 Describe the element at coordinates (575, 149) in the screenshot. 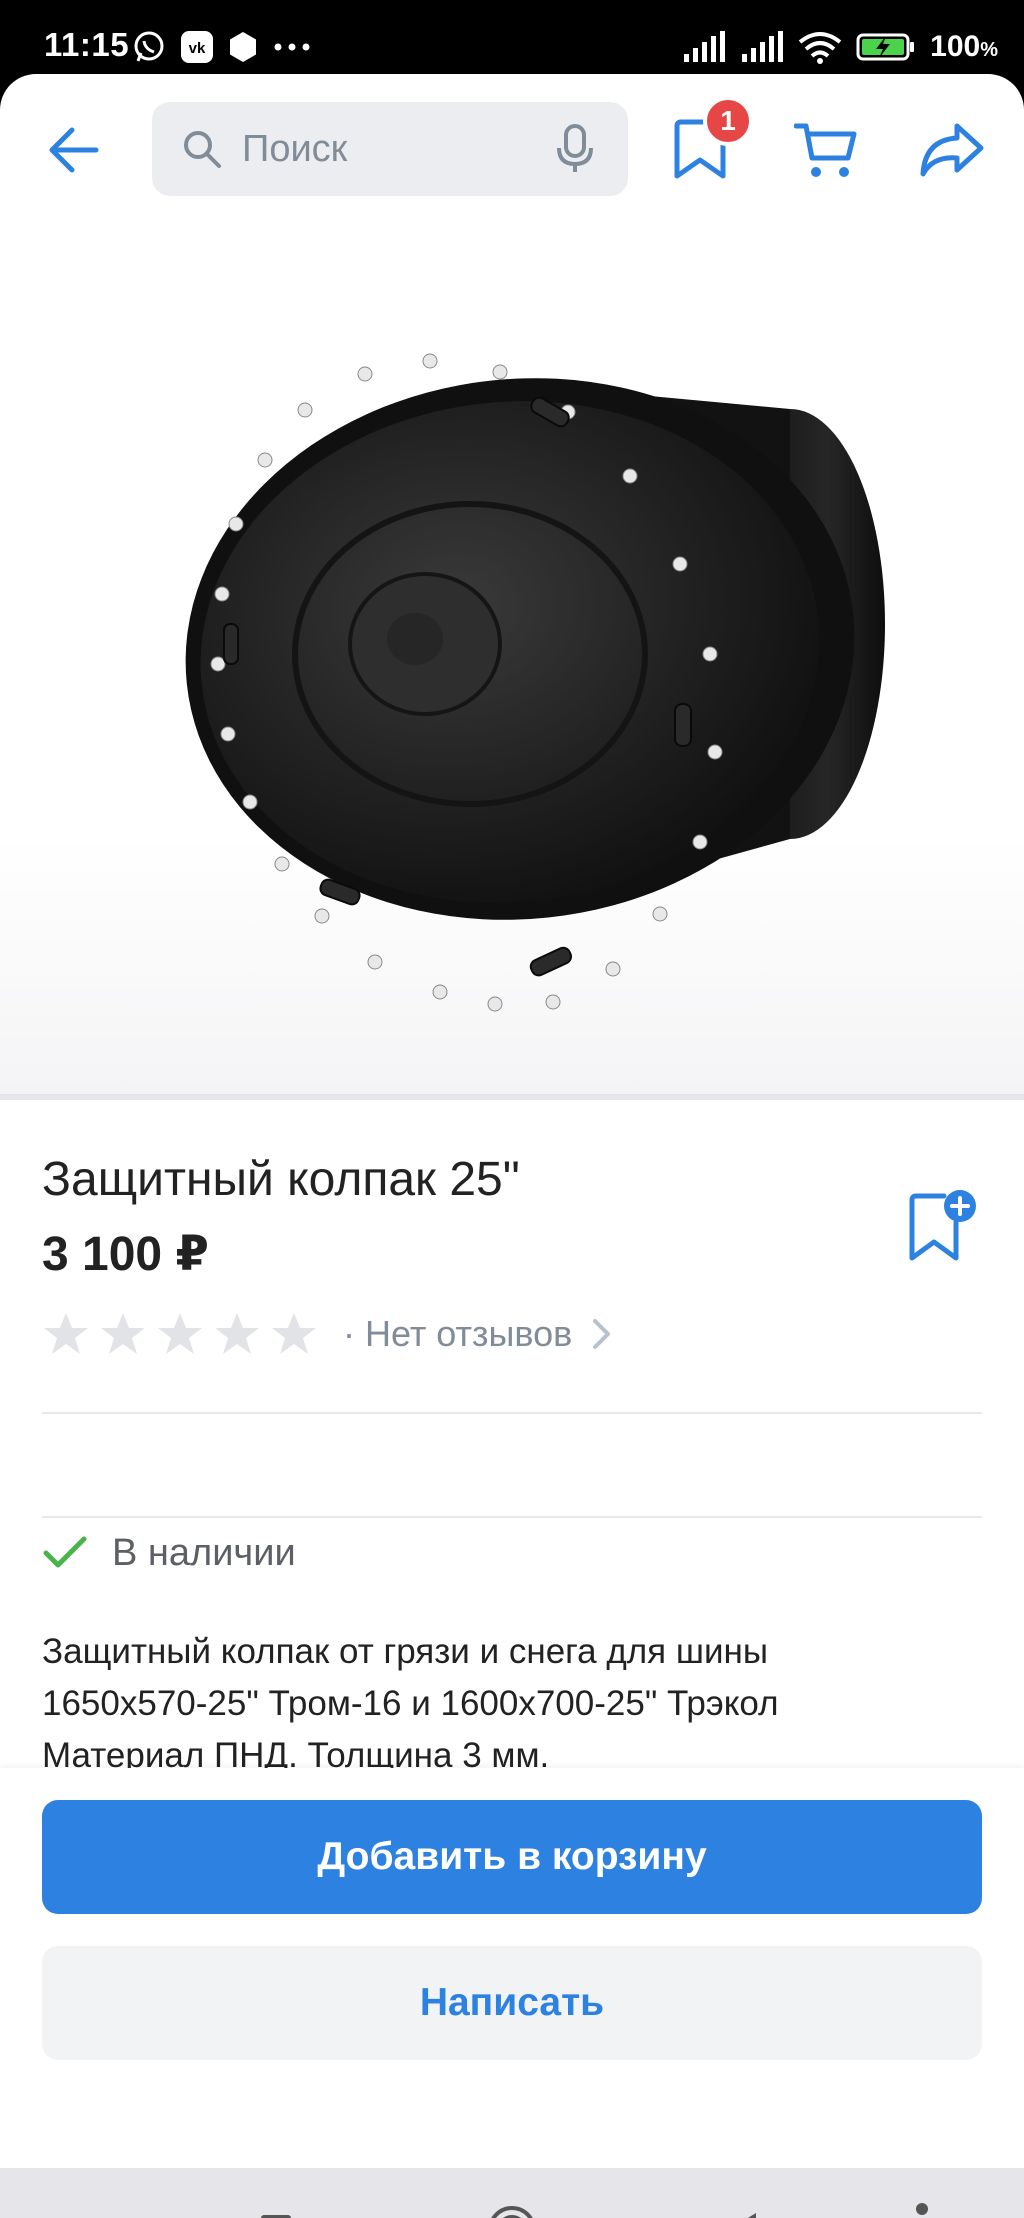

I see `mic-icon` at that location.